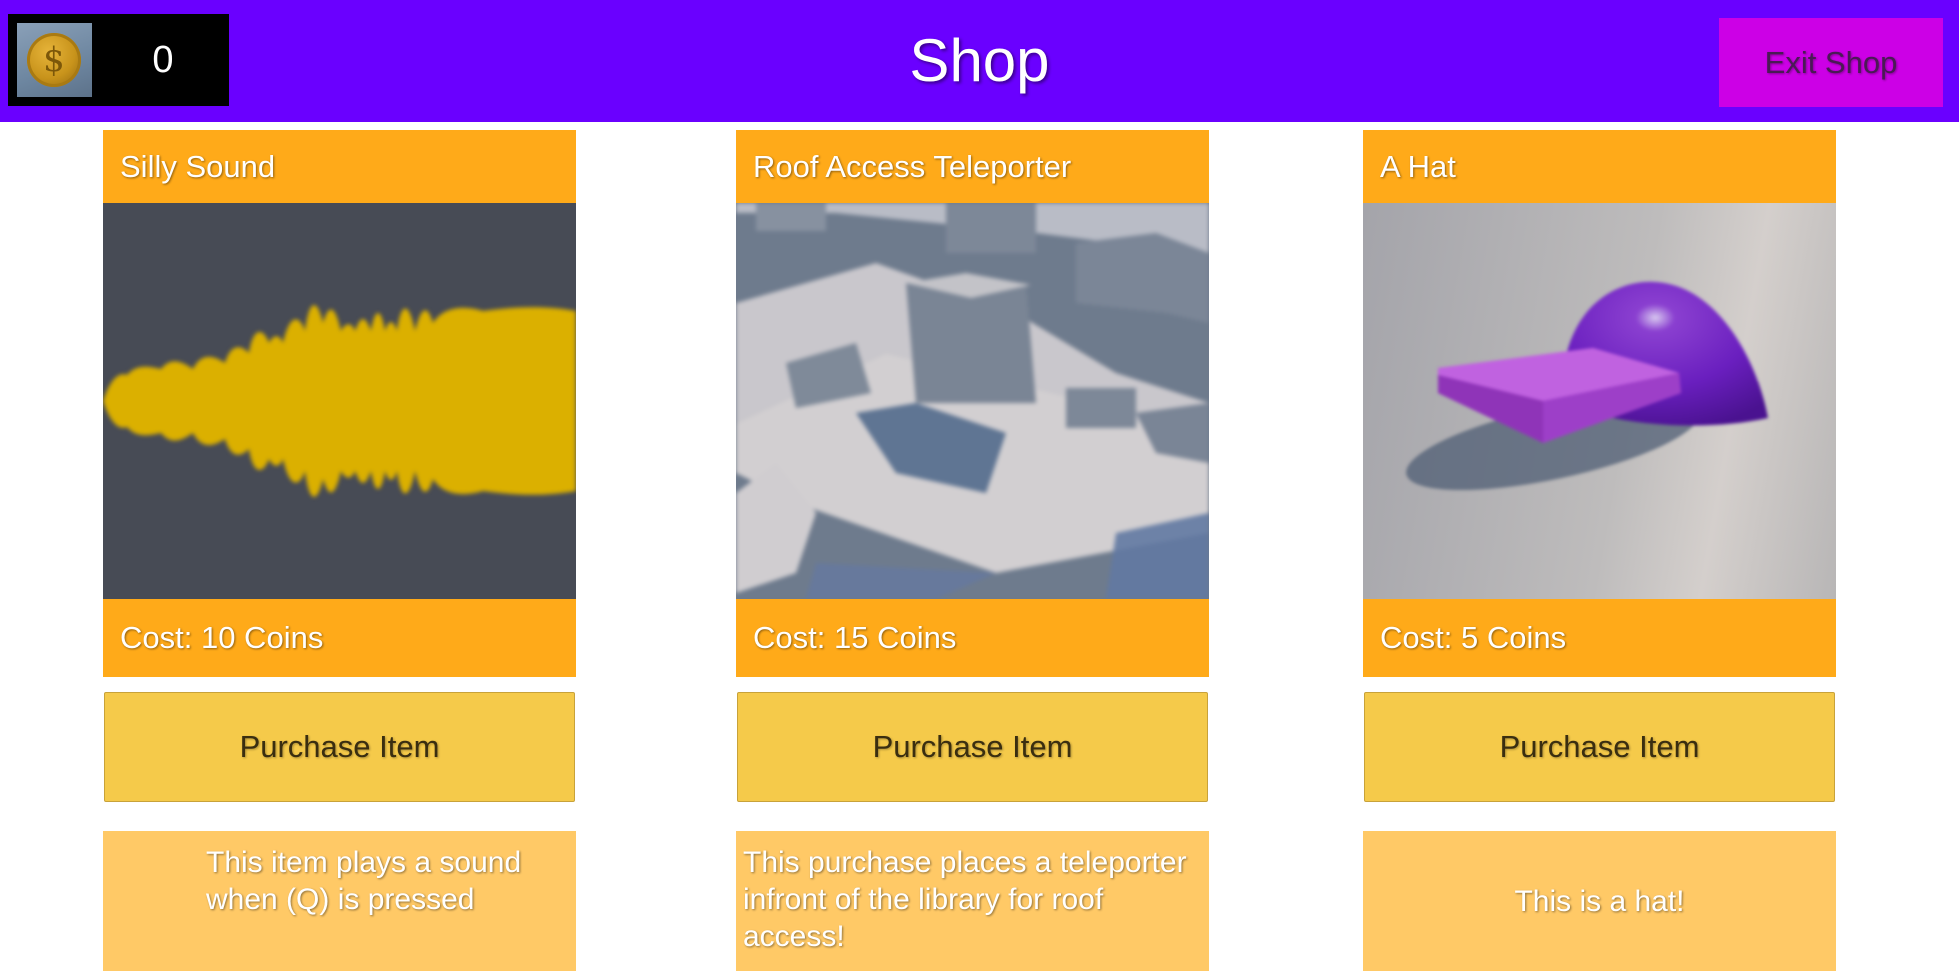  Describe the element at coordinates (1599, 401) in the screenshot. I see `purple-cap-image` at that location.